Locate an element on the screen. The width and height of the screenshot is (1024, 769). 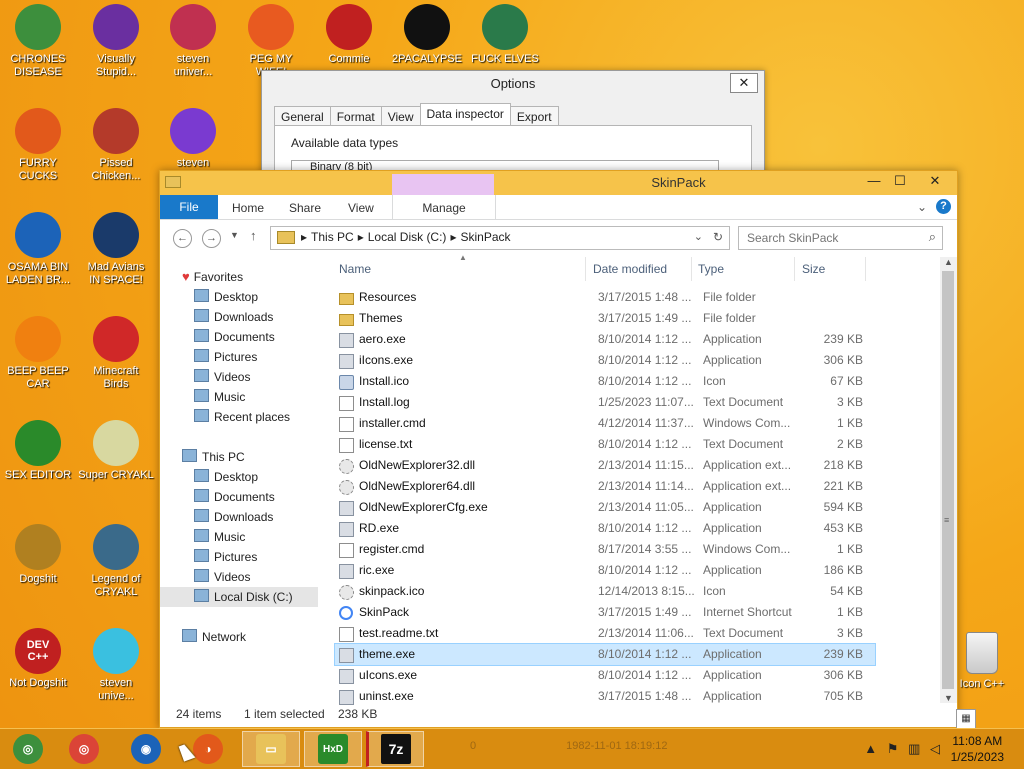
volume-icon: ◁ is located at coordinates (935, 748).